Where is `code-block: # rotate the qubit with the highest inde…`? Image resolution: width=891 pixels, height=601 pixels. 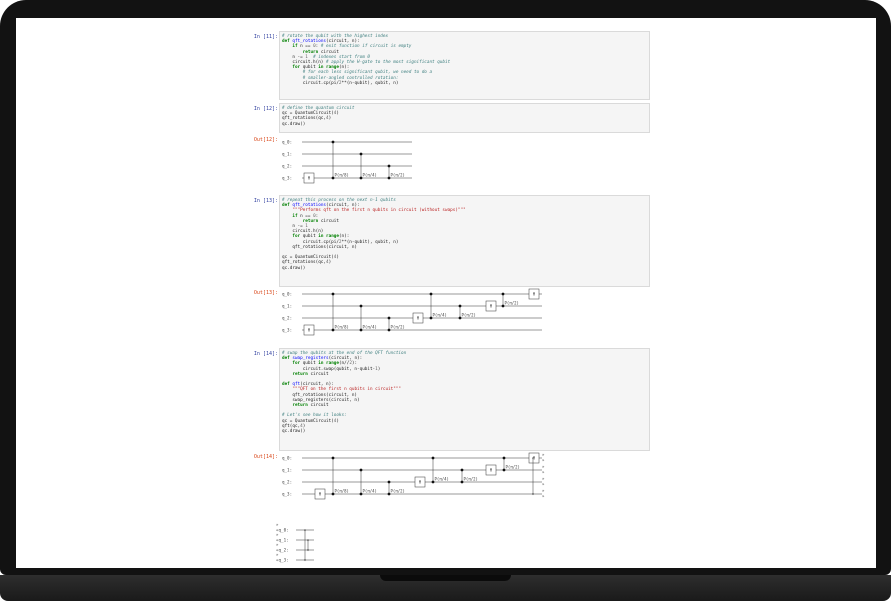 code-block: # rotate the qubit with the highest inde… is located at coordinates (366, 60).